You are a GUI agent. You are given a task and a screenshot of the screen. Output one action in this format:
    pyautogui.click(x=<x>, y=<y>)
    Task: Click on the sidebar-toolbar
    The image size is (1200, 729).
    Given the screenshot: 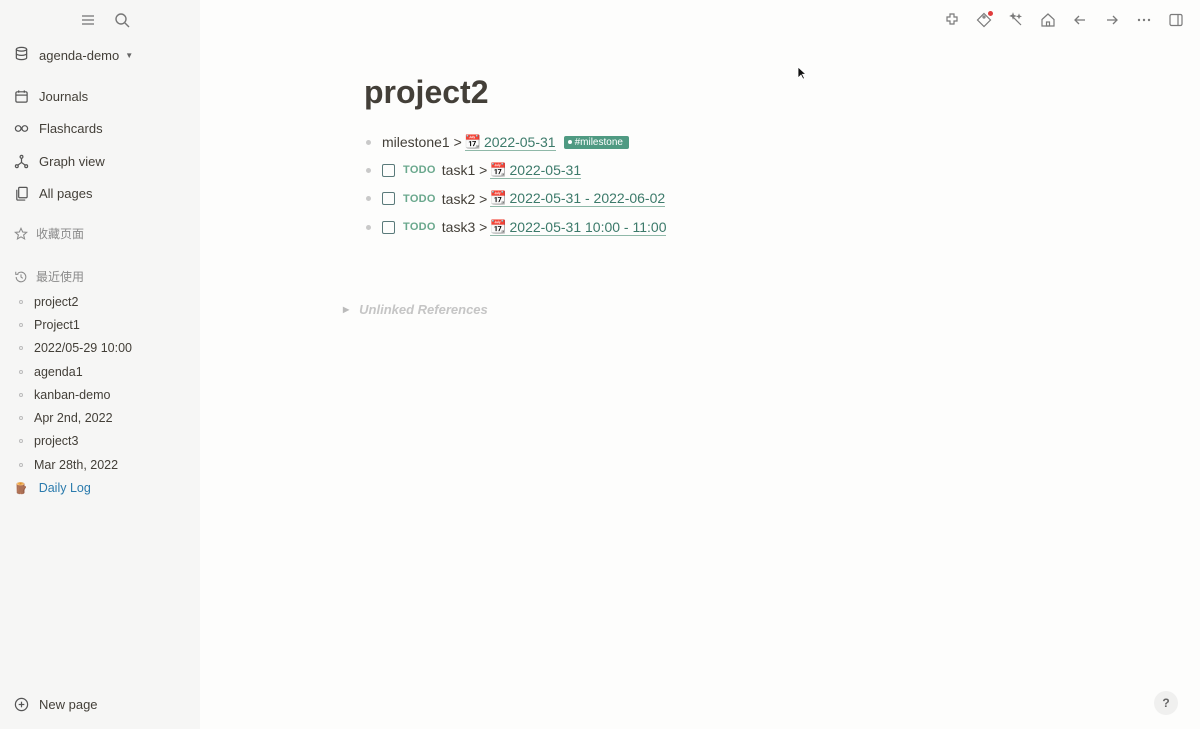 What is the action you would take?
    pyautogui.click(x=105, y=20)
    